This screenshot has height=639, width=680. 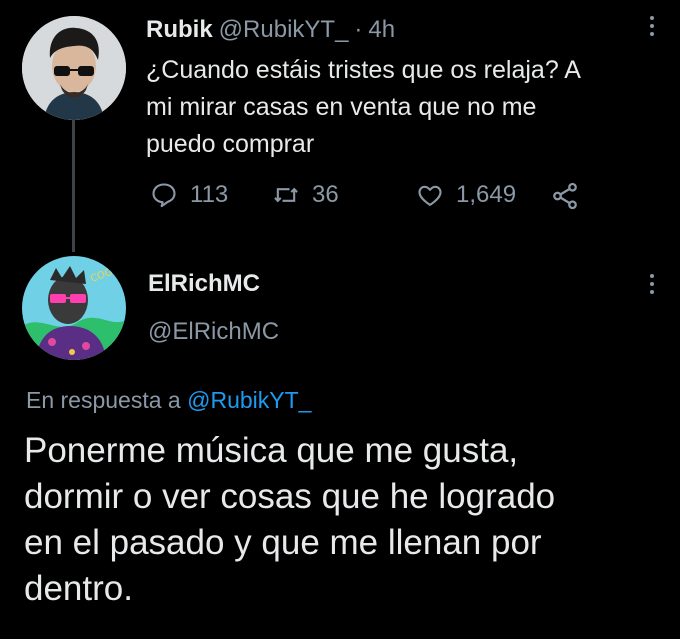 What do you see at coordinates (325, 194) in the screenshot?
I see `retweet-count: 36` at bounding box center [325, 194].